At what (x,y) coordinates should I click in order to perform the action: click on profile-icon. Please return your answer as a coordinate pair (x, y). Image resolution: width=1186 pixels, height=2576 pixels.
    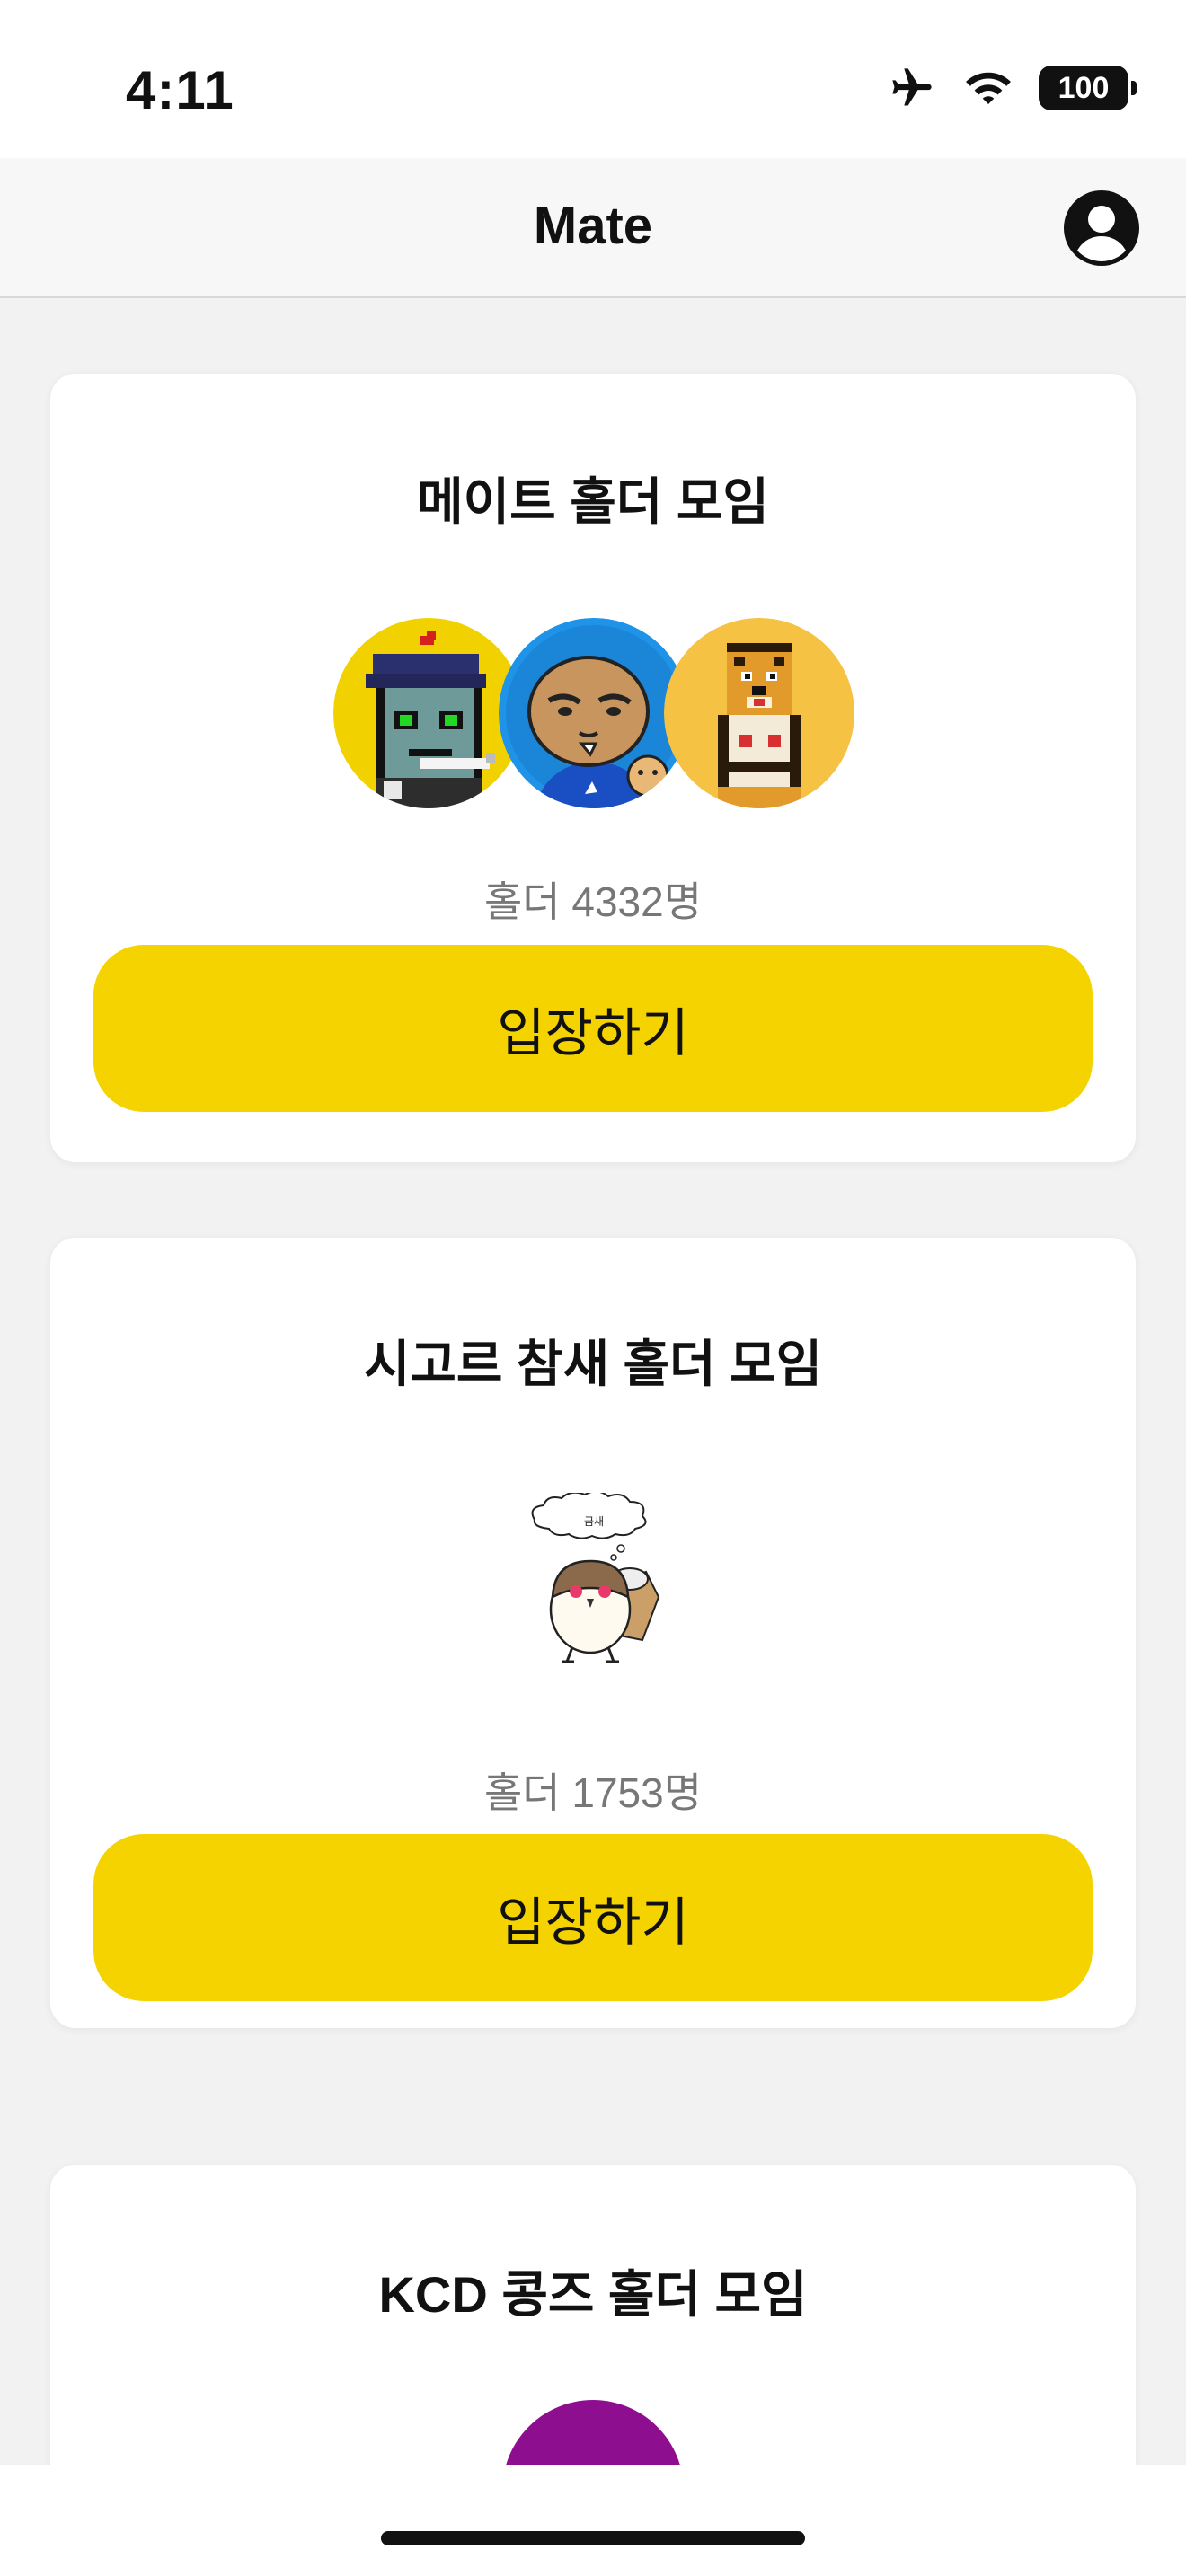
    Looking at the image, I should click on (1101, 228).